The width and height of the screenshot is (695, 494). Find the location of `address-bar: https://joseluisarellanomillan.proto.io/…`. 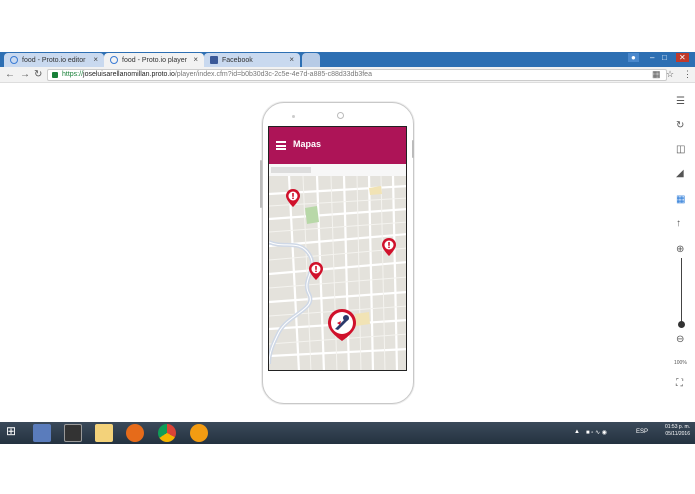

address-bar: https://joseluisarellanomillan.proto.io/… is located at coordinates (357, 75).